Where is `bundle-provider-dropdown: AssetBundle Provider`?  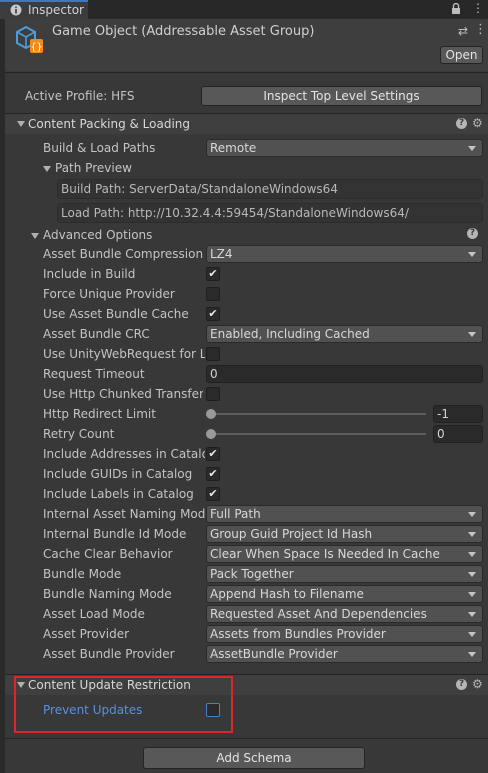 bundle-provider-dropdown: AssetBundle Provider is located at coordinates (344, 654).